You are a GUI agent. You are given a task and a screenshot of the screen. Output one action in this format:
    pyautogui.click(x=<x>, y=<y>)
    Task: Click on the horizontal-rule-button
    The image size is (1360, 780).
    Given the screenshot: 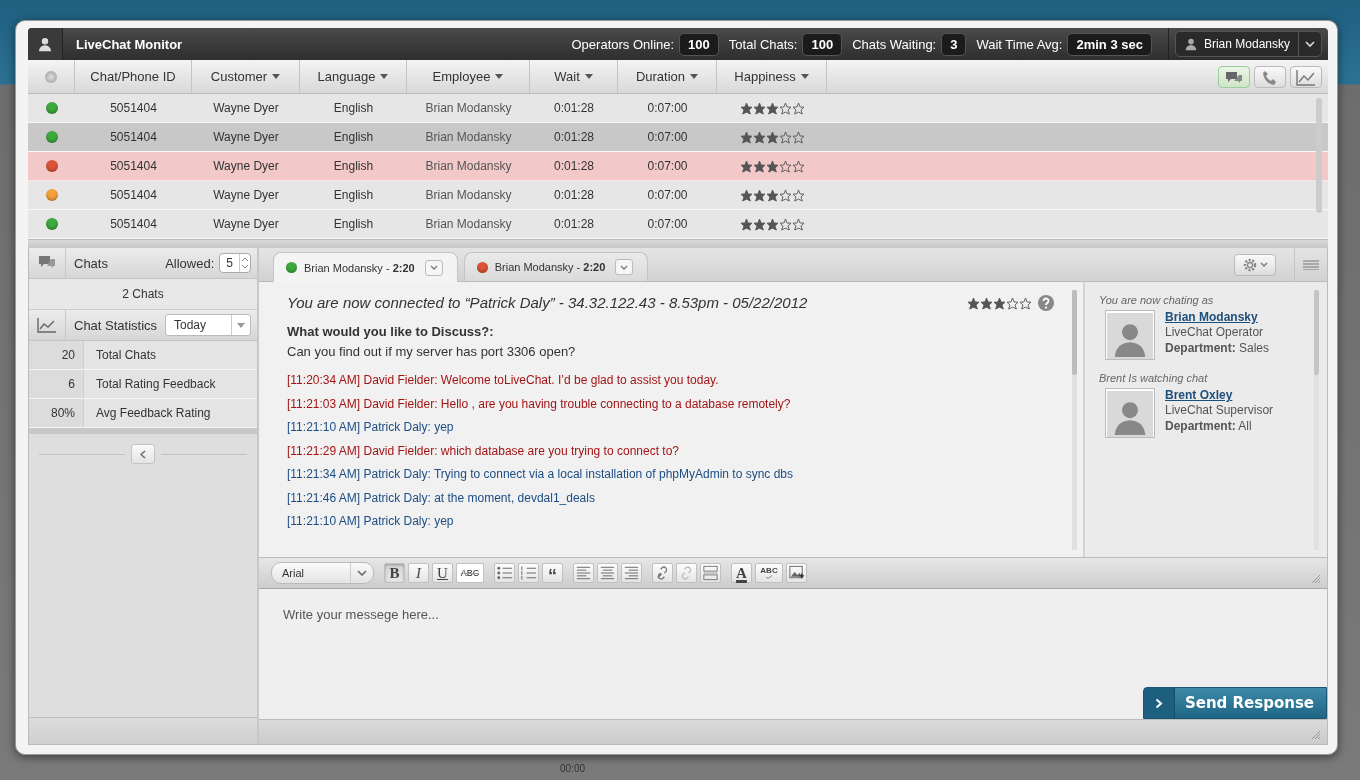 What is the action you would take?
    pyautogui.click(x=710, y=573)
    